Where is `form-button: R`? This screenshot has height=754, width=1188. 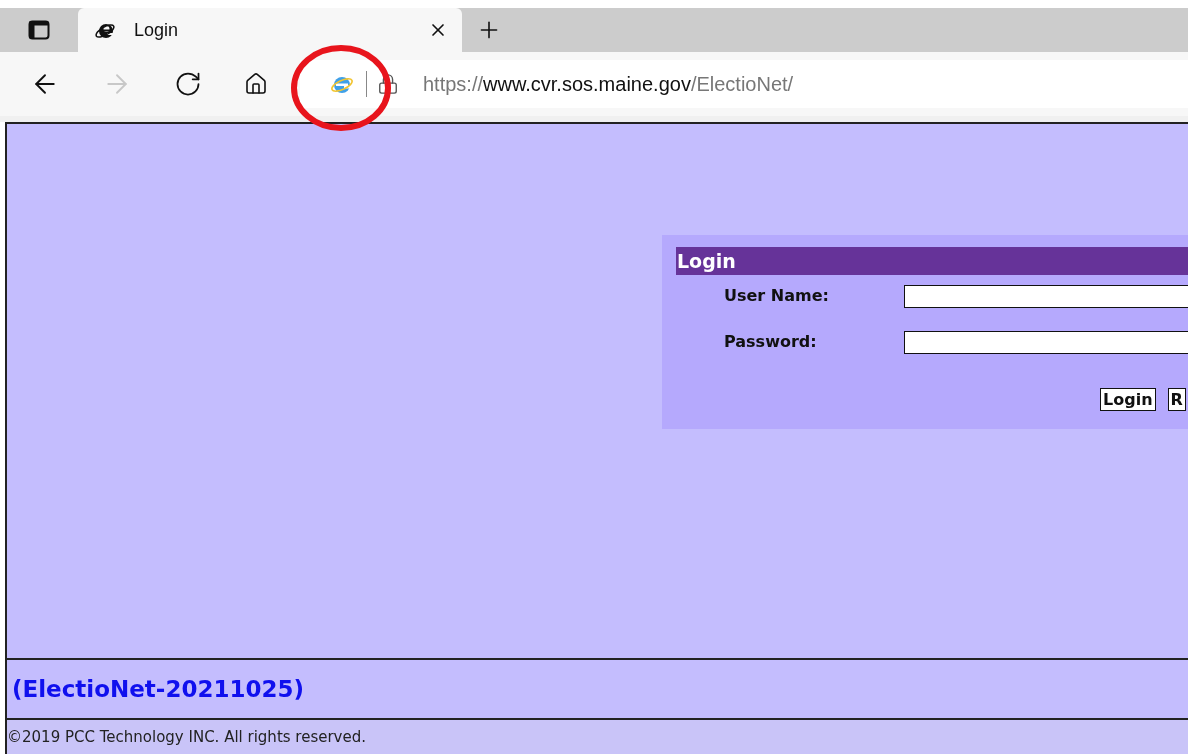
form-button: R is located at coordinates (1176, 399).